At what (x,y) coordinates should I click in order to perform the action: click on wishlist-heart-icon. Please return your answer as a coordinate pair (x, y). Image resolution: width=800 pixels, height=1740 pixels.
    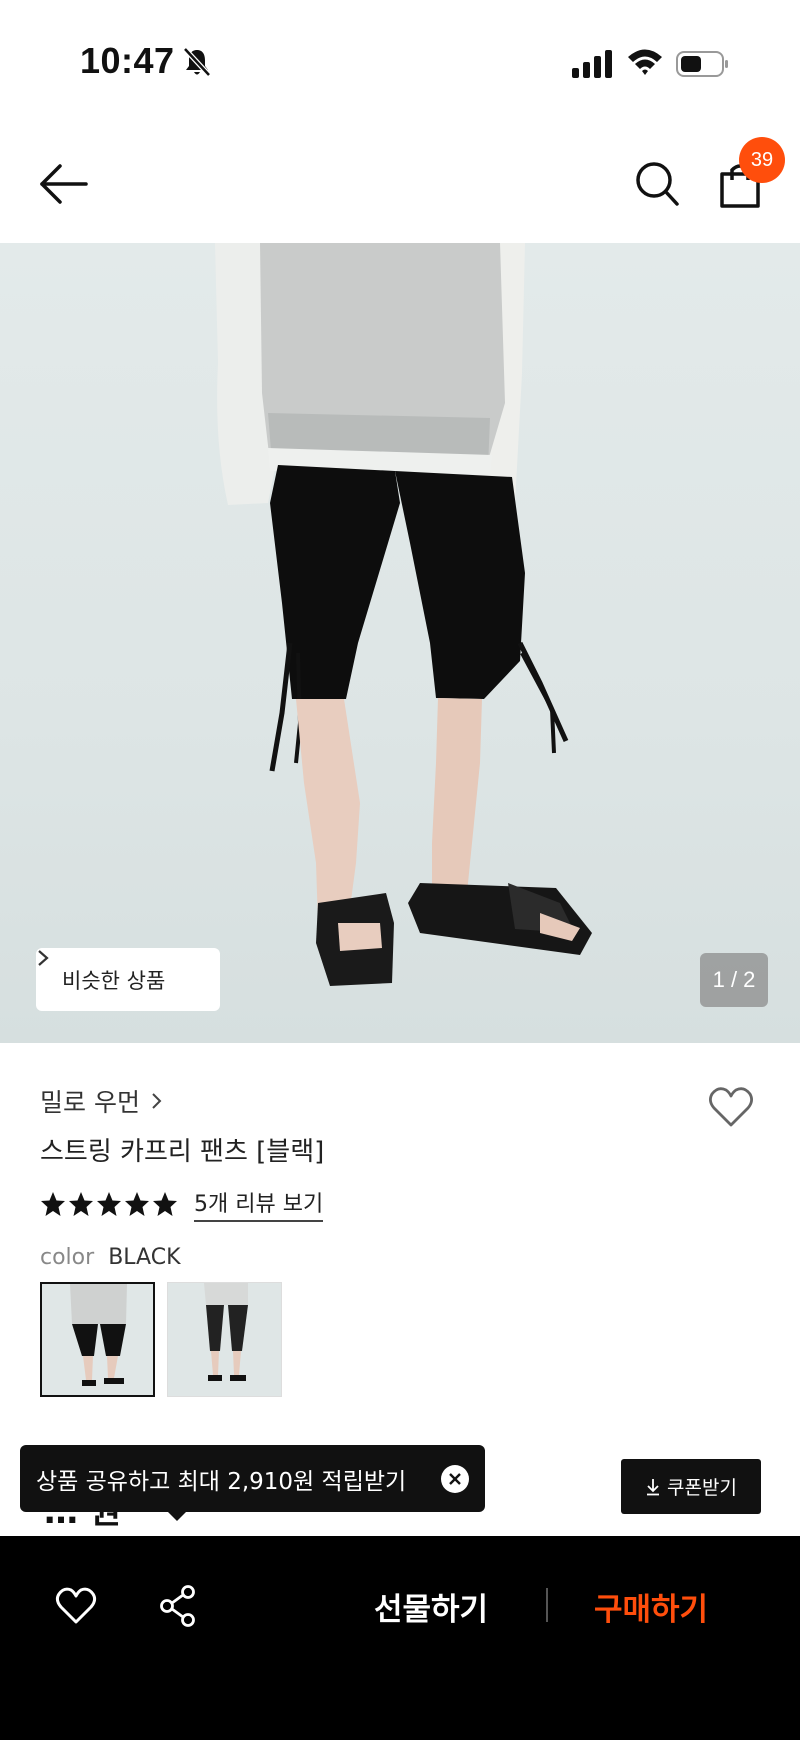
    Looking at the image, I should click on (731, 1107).